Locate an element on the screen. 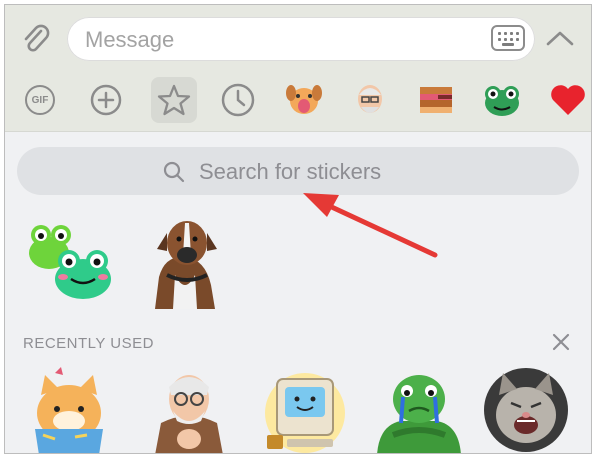  old-man-sticker-icon is located at coordinates (370, 99).